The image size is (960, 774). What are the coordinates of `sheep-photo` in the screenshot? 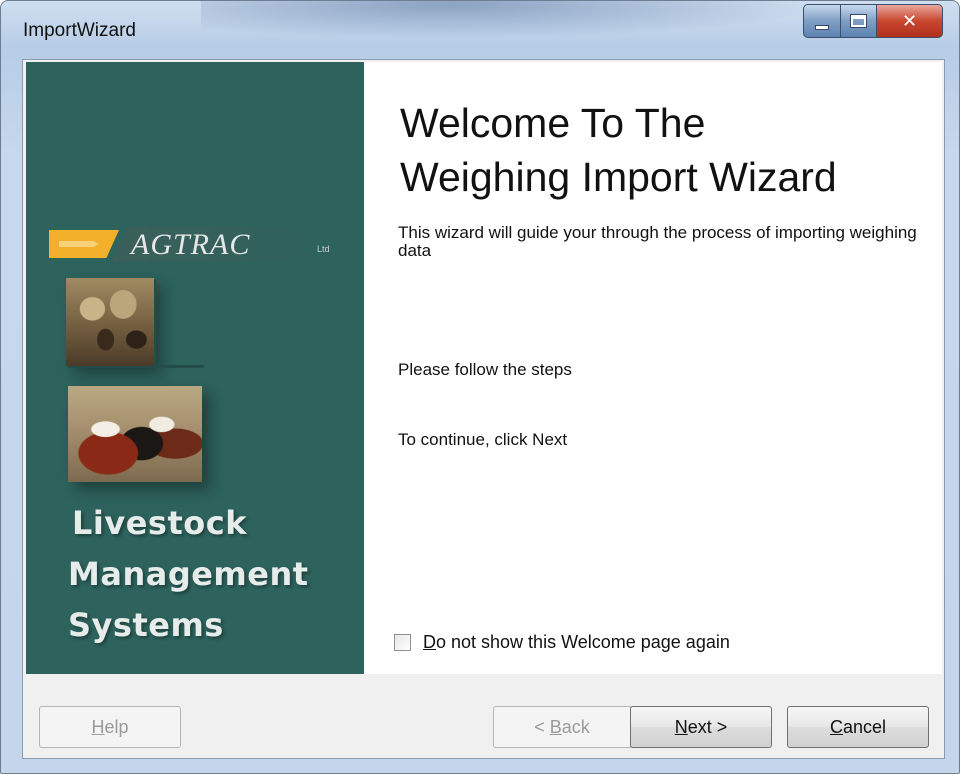 It's located at (110, 322).